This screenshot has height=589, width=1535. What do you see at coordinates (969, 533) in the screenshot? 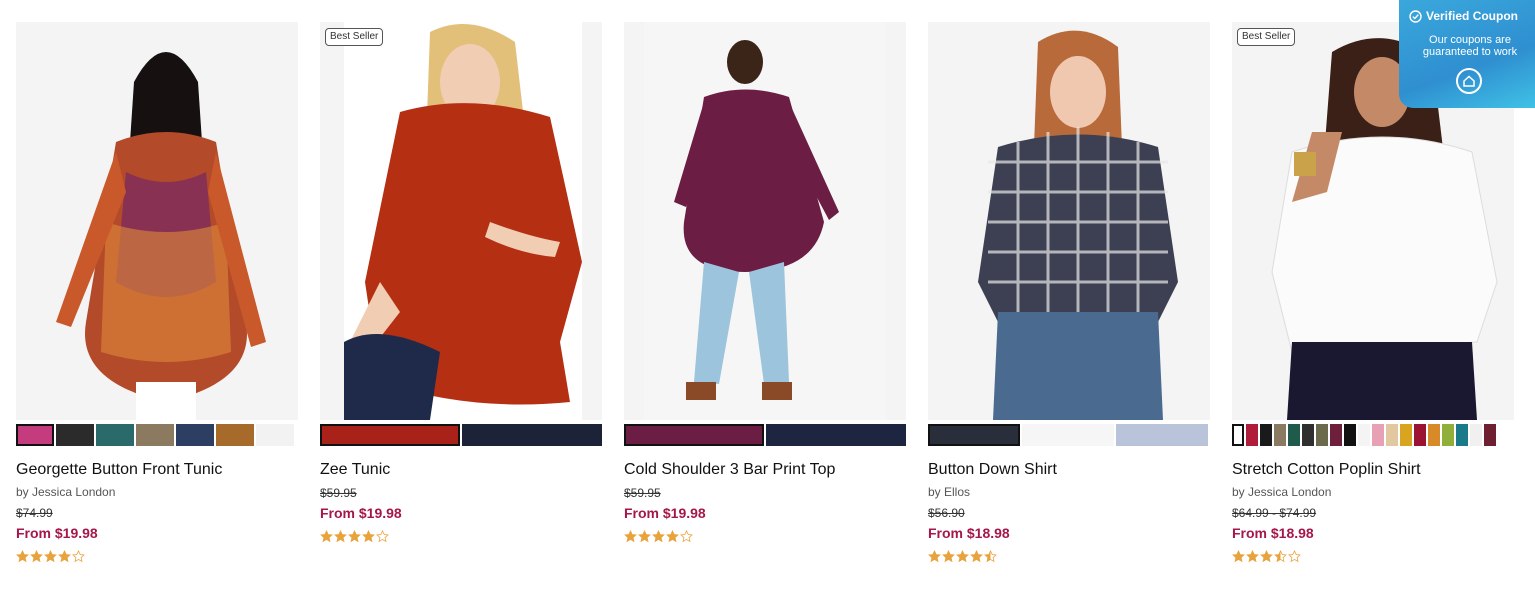
I see `sale-price: From $18.98` at bounding box center [969, 533].